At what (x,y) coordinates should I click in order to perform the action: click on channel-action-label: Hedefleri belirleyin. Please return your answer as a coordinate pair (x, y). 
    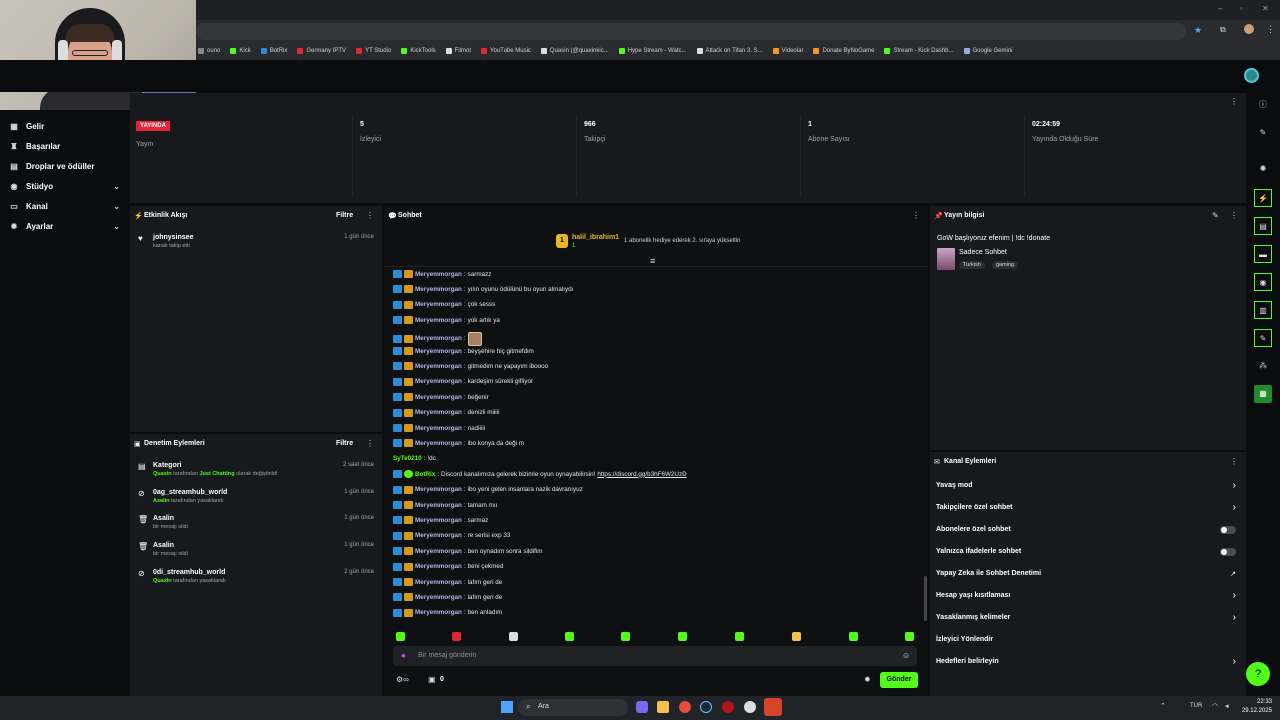
    Looking at the image, I should click on (967, 661).